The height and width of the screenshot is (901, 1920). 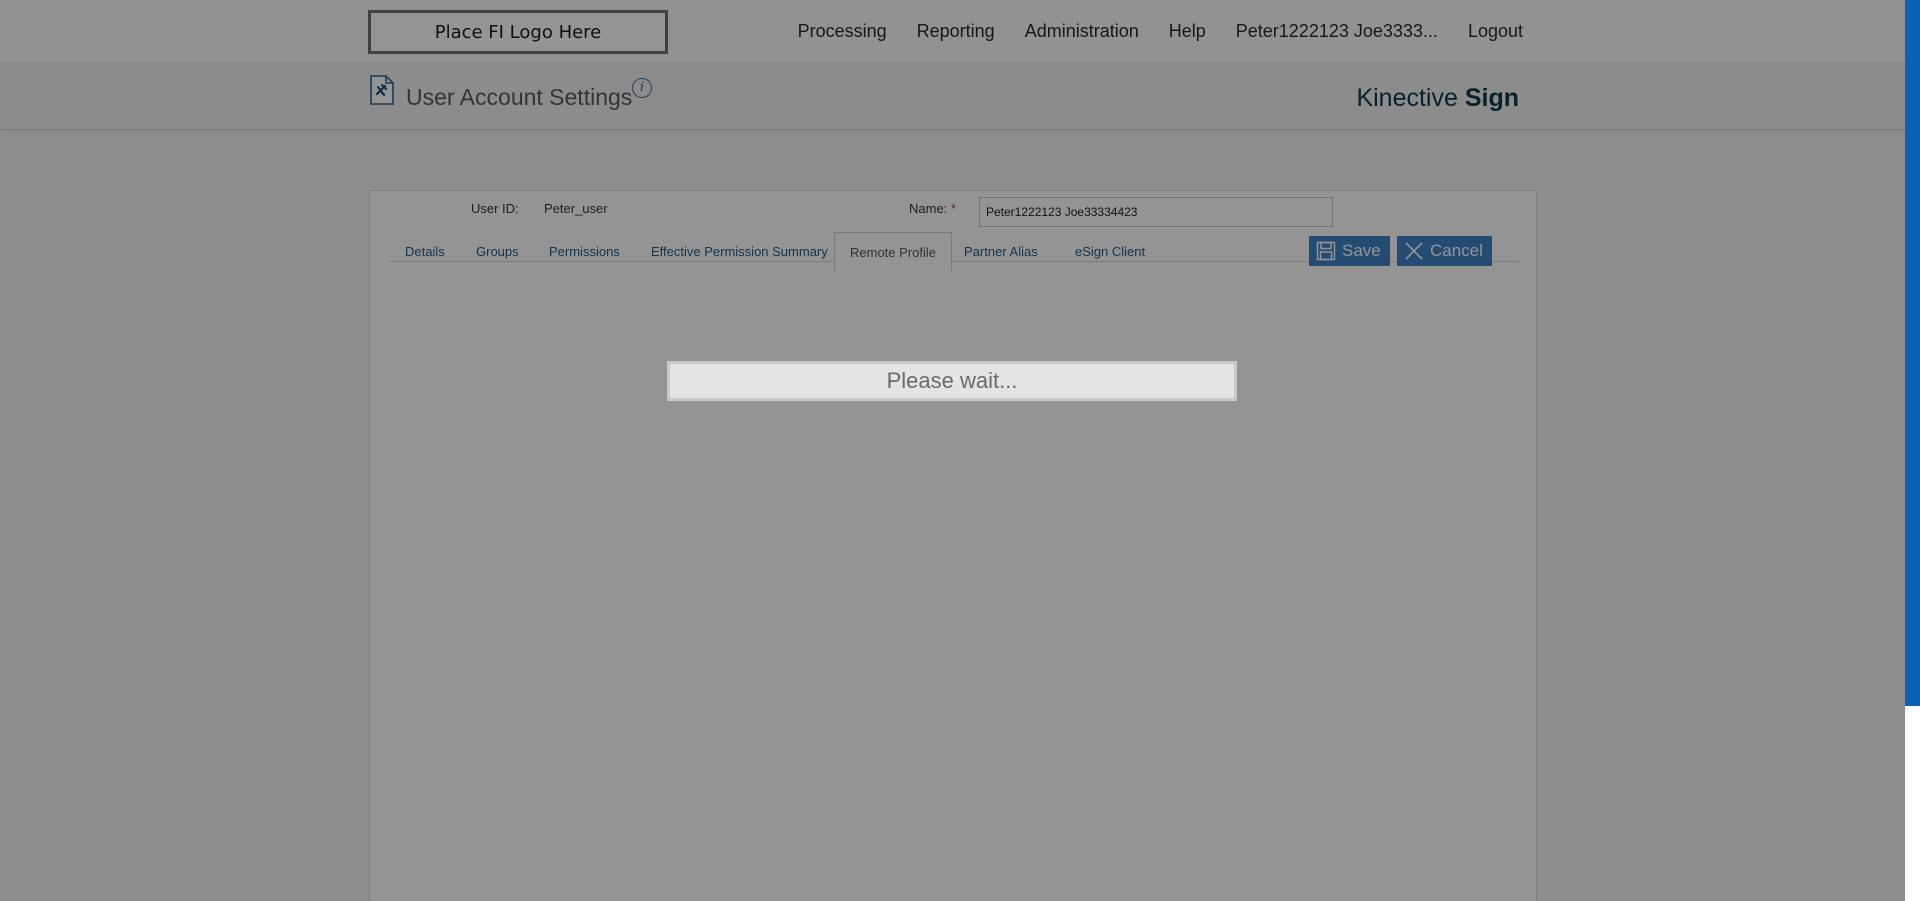 I want to click on scrollbar-thumb, so click(x=1912, y=353).